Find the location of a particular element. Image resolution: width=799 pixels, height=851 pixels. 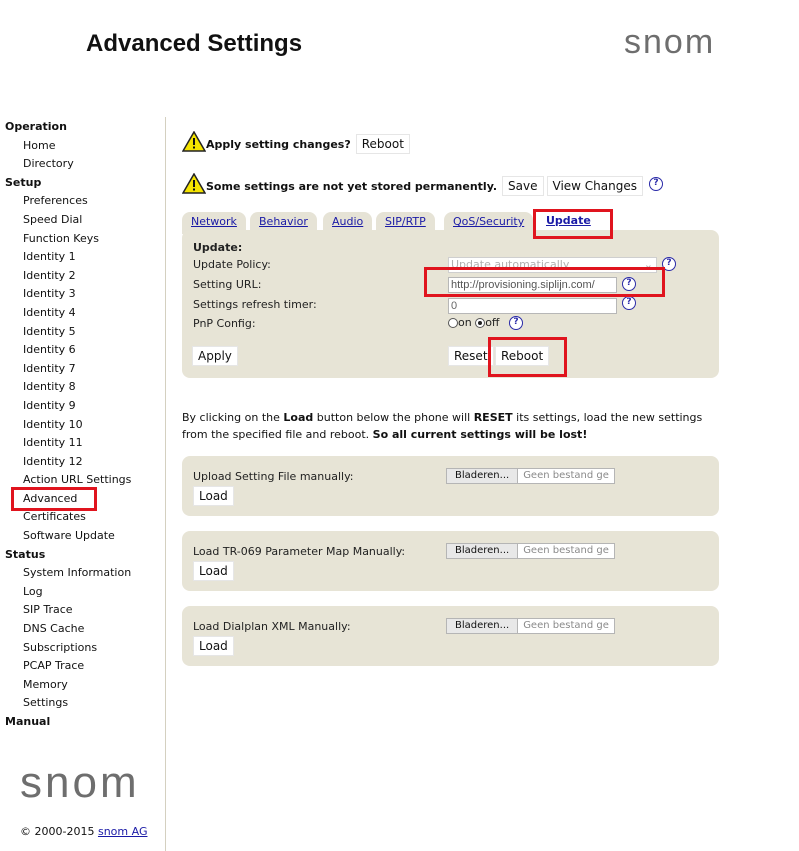

sidebar-item-identity-1: Identity 1 is located at coordinates (82, 257).